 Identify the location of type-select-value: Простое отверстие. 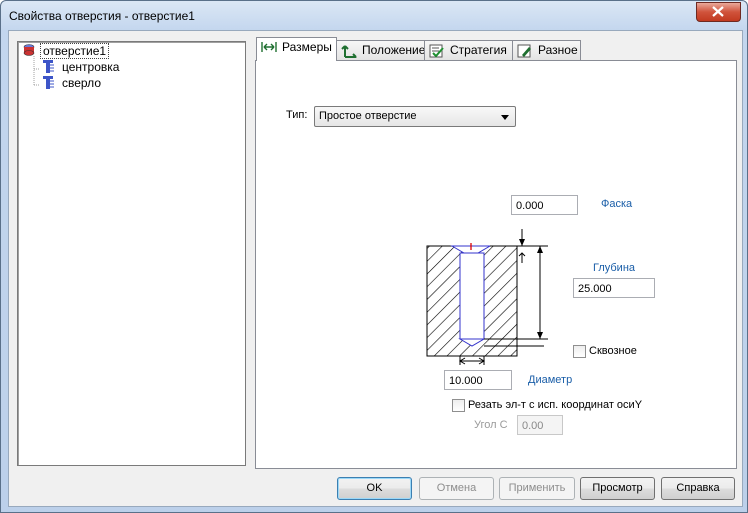
(368, 116).